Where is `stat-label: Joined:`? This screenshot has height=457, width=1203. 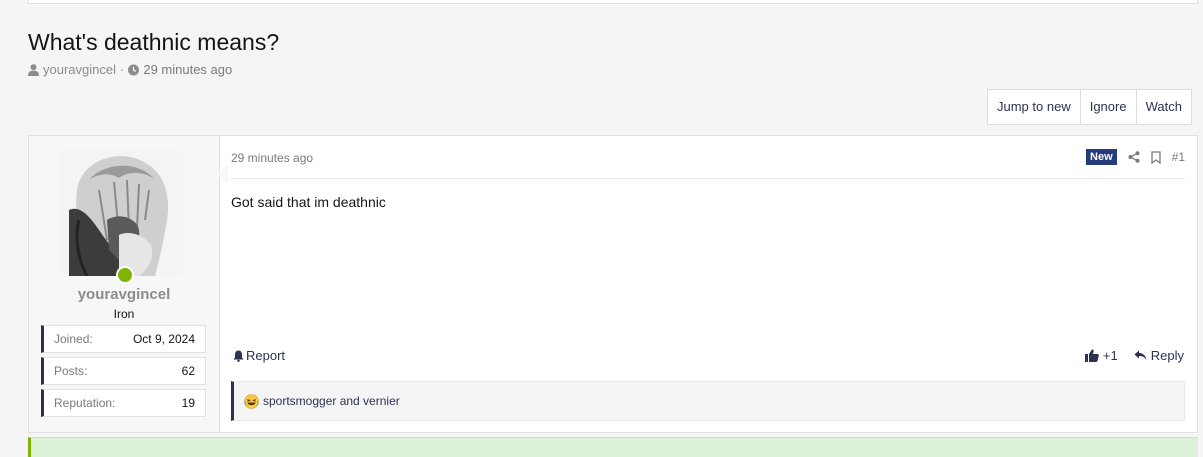
stat-label: Joined: is located at coordinates (73, 339).